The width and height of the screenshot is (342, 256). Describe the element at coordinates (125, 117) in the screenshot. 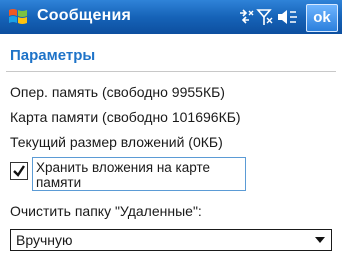

I see `card-info: Карта памяти (свободно 101696КБ)` at that location.